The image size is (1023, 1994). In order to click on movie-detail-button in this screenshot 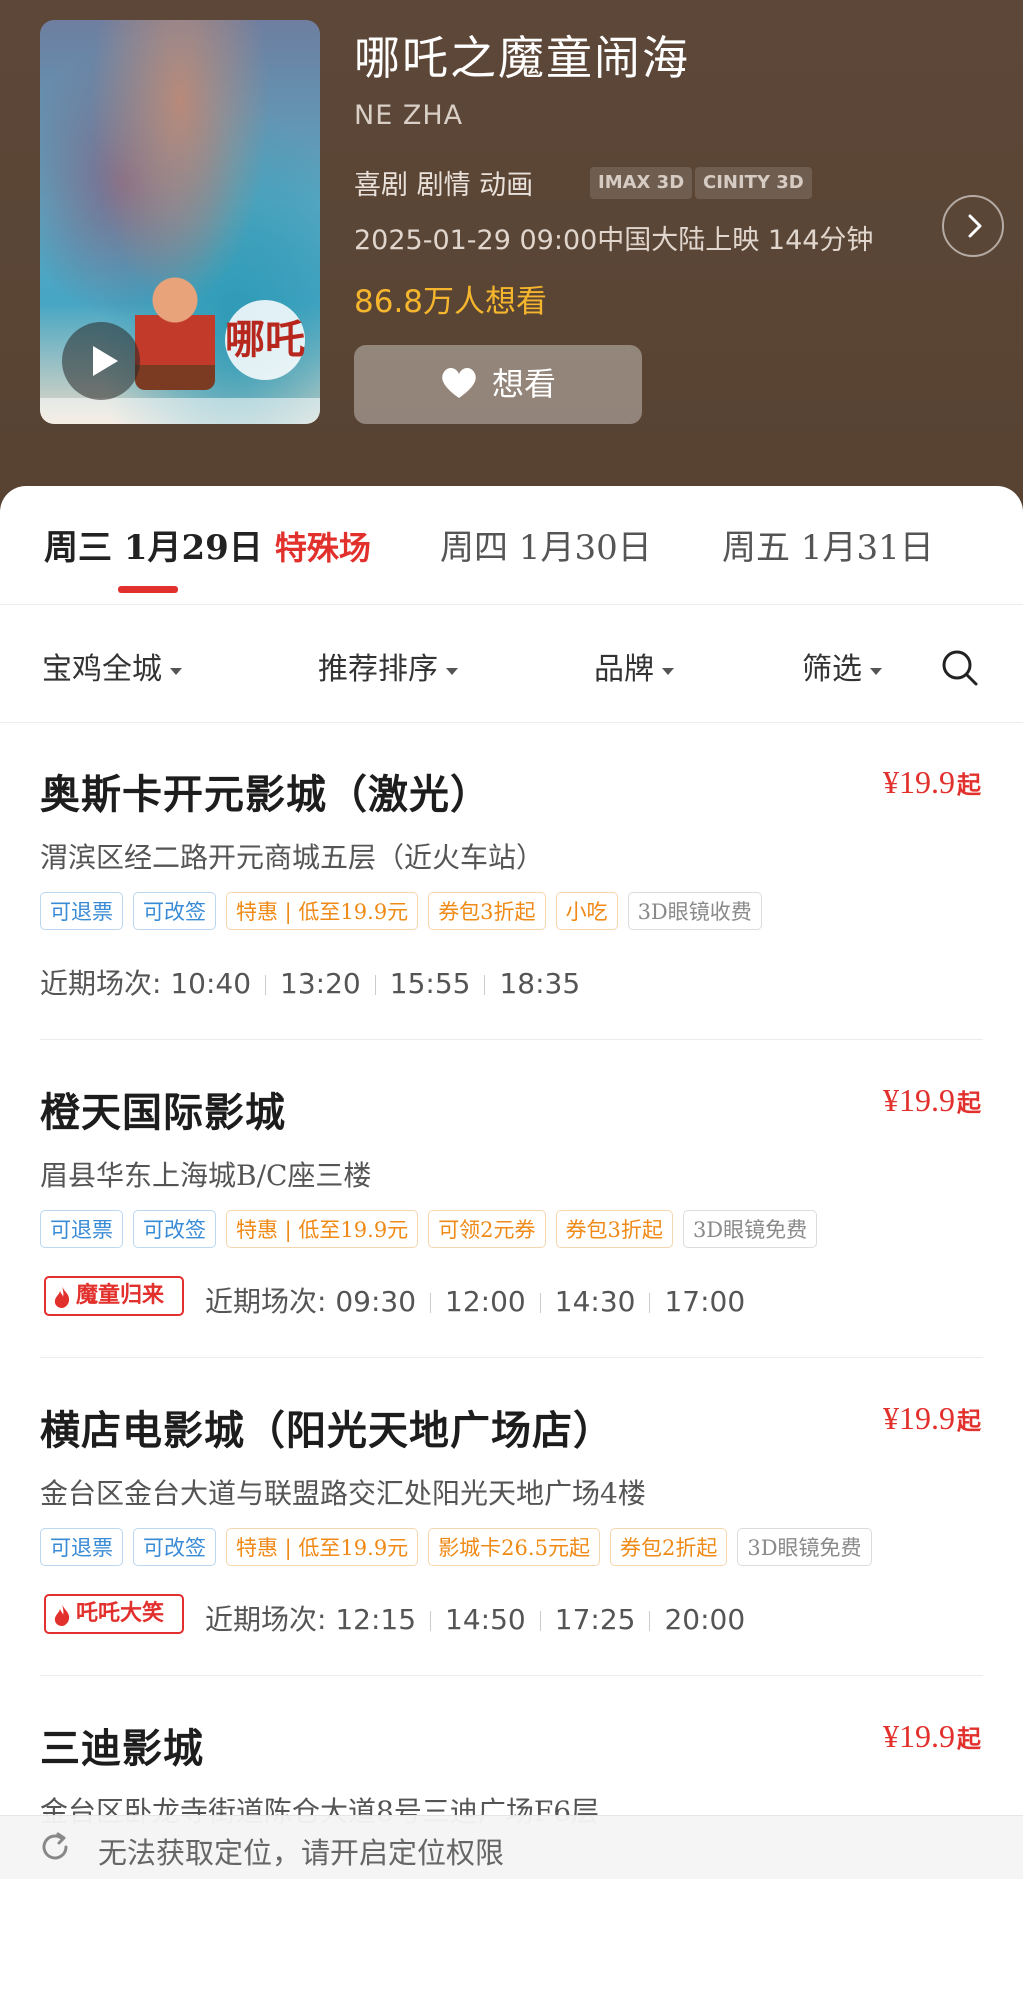, I will do `click(973, 226)`.